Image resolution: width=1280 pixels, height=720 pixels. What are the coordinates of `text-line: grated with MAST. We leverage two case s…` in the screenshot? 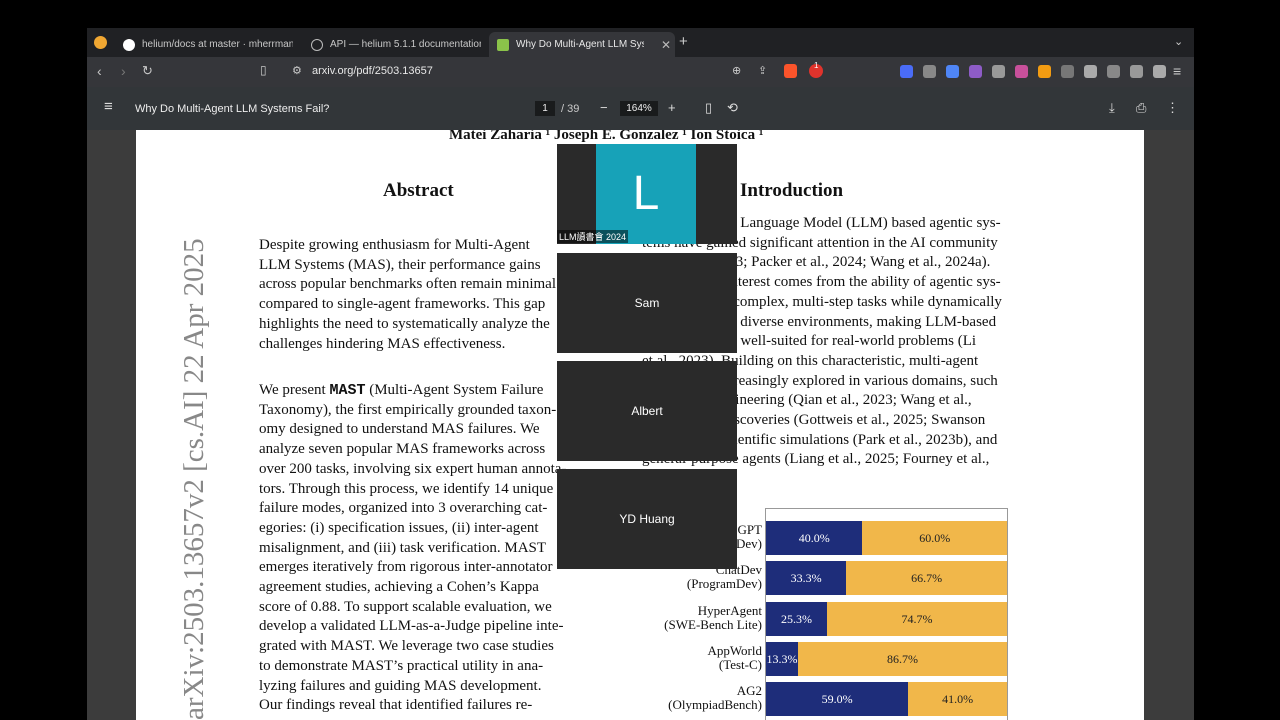 It's located at (406, 646).